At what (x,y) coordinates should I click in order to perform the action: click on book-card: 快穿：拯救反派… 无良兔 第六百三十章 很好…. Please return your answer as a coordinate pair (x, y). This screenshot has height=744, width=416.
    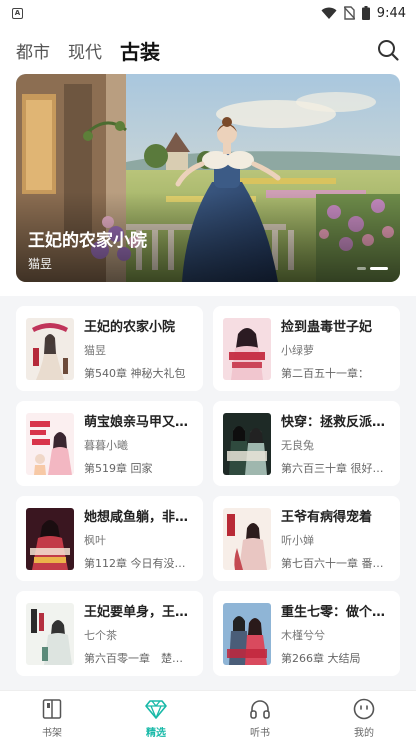
    Looking at the image, I should click on (306, 443).